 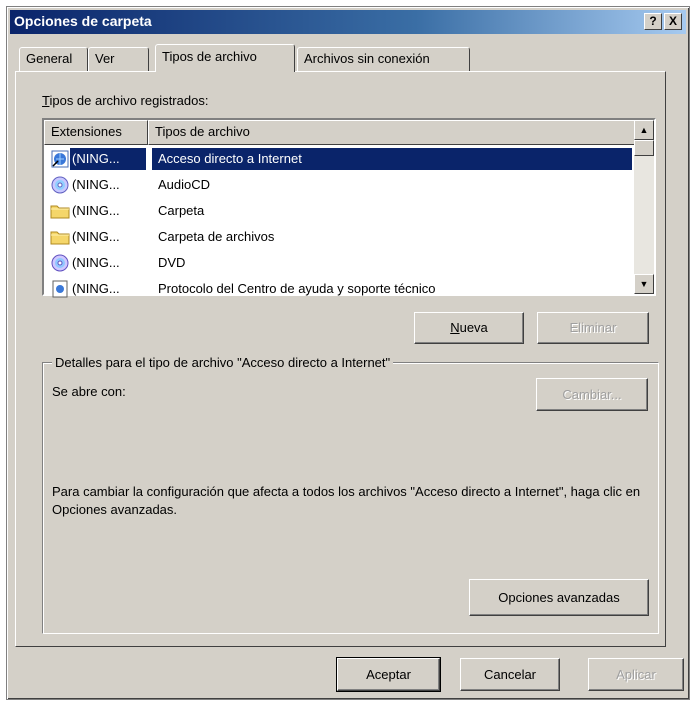 What do you see at coordinates (96, 132) in the screenshot?
I see `column-extensions: Extensiones` at bounding box center [96, 132].